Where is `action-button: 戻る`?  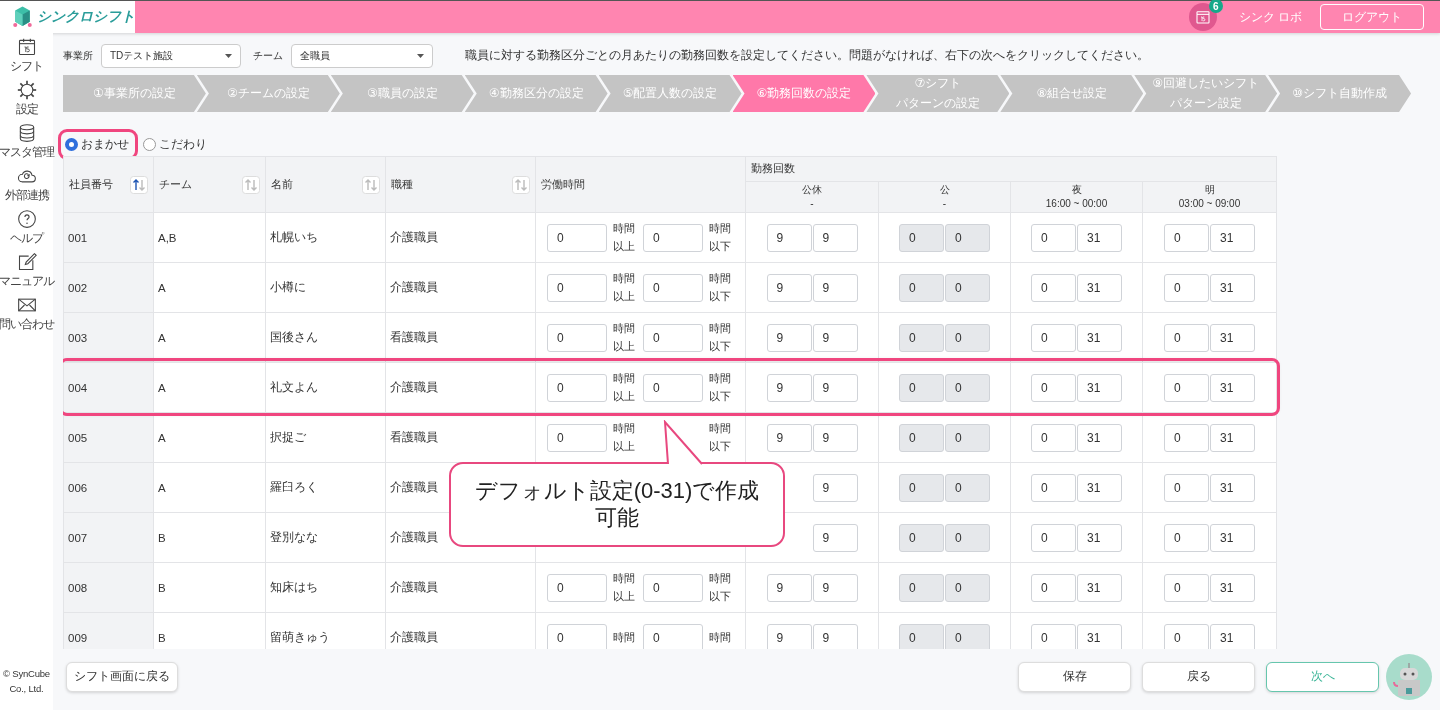 action-button: 戻る is located at coordinates (1198, 676).